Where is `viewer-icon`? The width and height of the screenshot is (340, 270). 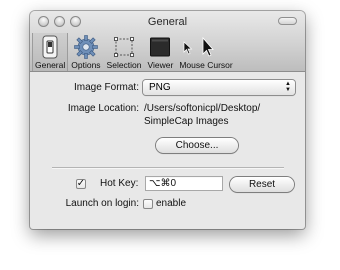
viewer-icon is located at coordinates (160, 47).